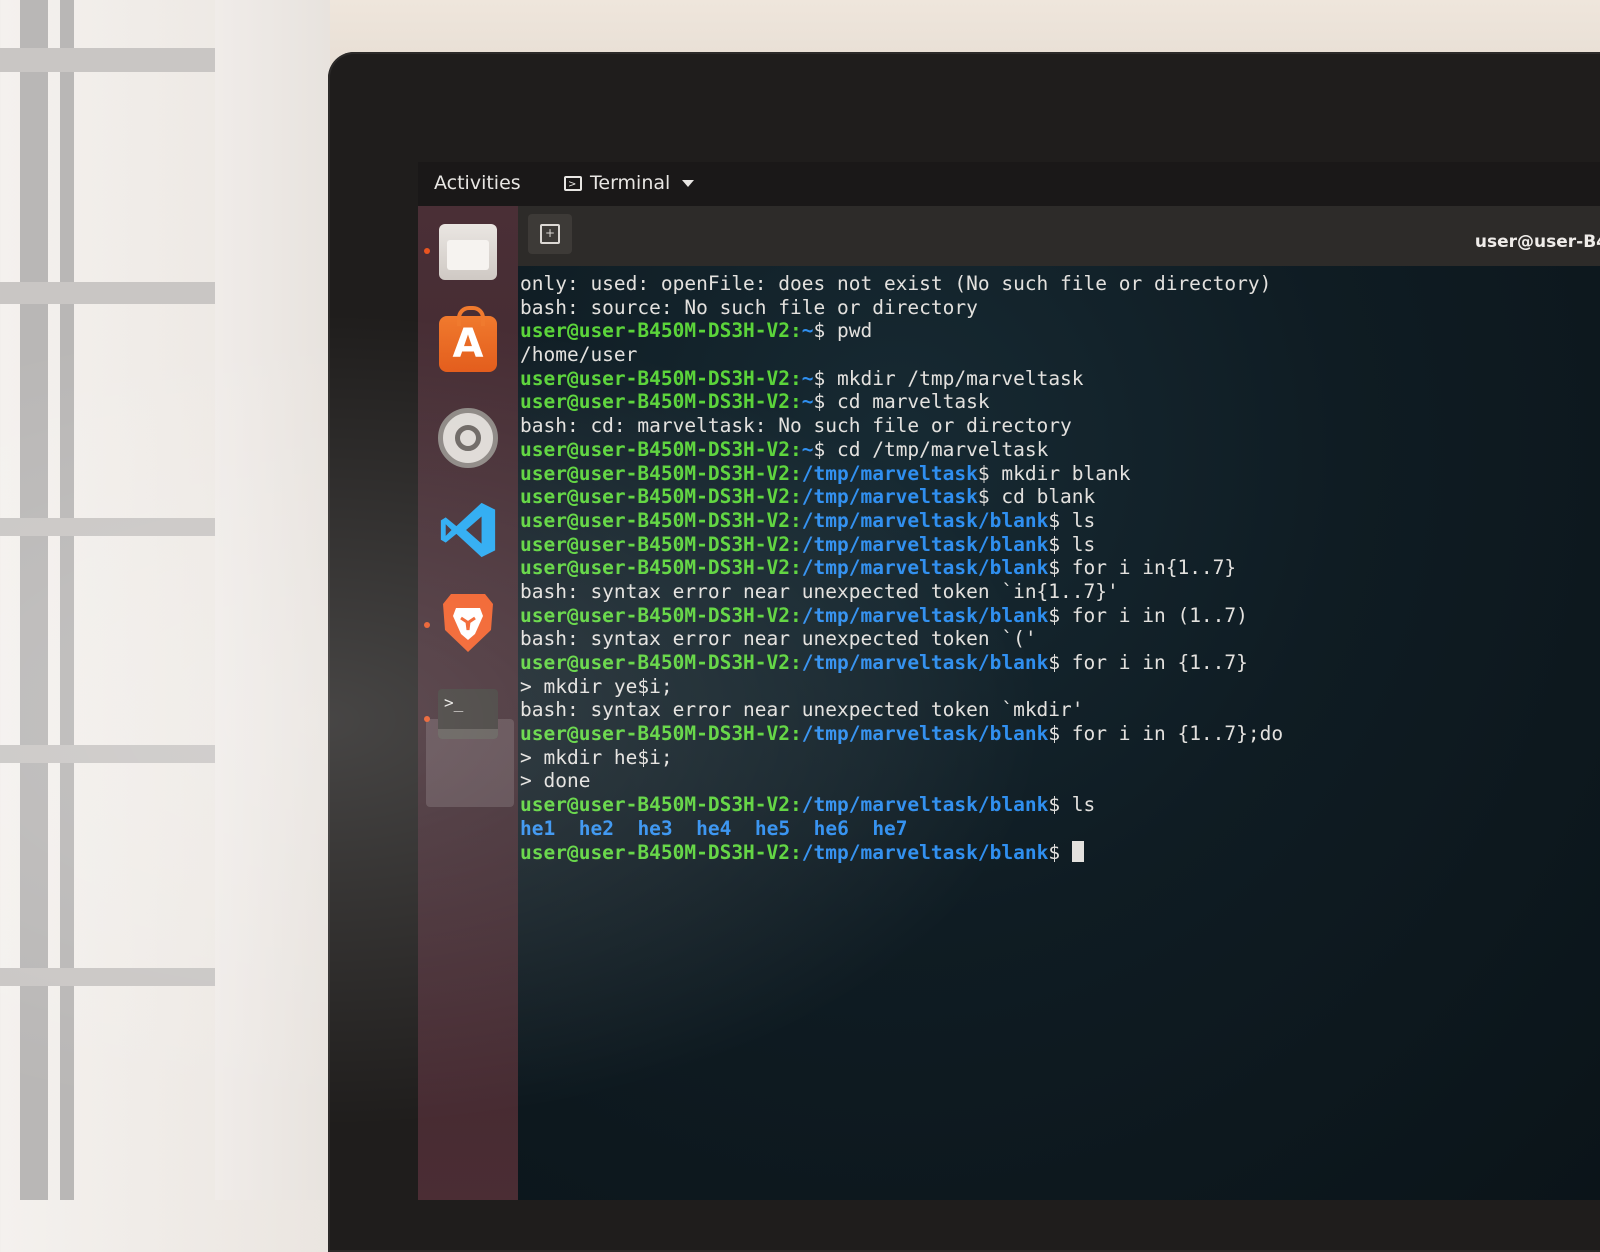  Describe the element at coordinates (714, 828) in the screenshot. I see `directory-entry: he4` at that location.